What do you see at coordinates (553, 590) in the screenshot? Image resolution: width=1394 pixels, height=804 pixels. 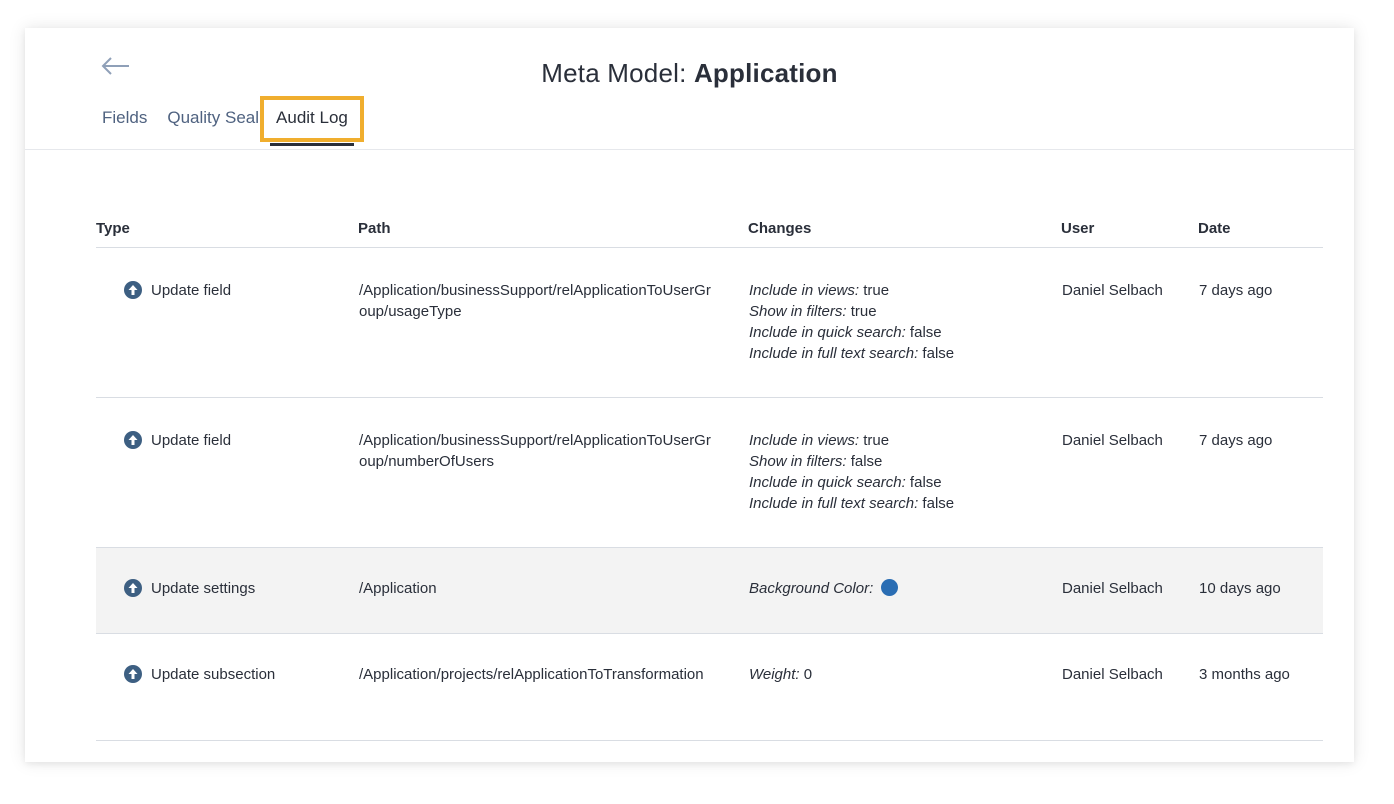 I see `path-cell: /Application` at bounding box center [553, 590].